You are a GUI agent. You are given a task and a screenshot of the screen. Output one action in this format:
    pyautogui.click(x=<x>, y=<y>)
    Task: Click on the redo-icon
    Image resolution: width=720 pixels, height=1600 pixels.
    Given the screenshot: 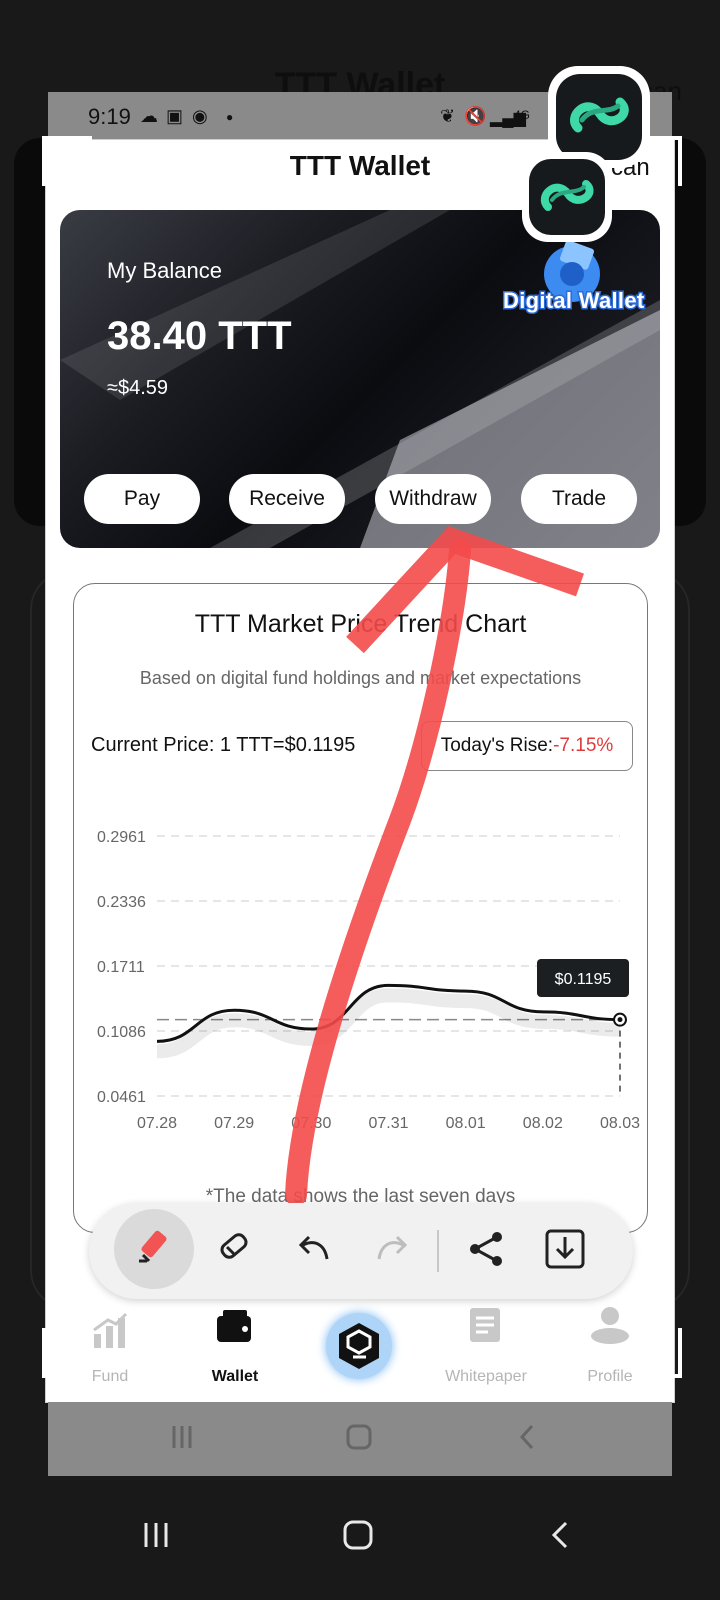 What is the action you would take?
    pyautogui.click(x=393, y=1249)
    